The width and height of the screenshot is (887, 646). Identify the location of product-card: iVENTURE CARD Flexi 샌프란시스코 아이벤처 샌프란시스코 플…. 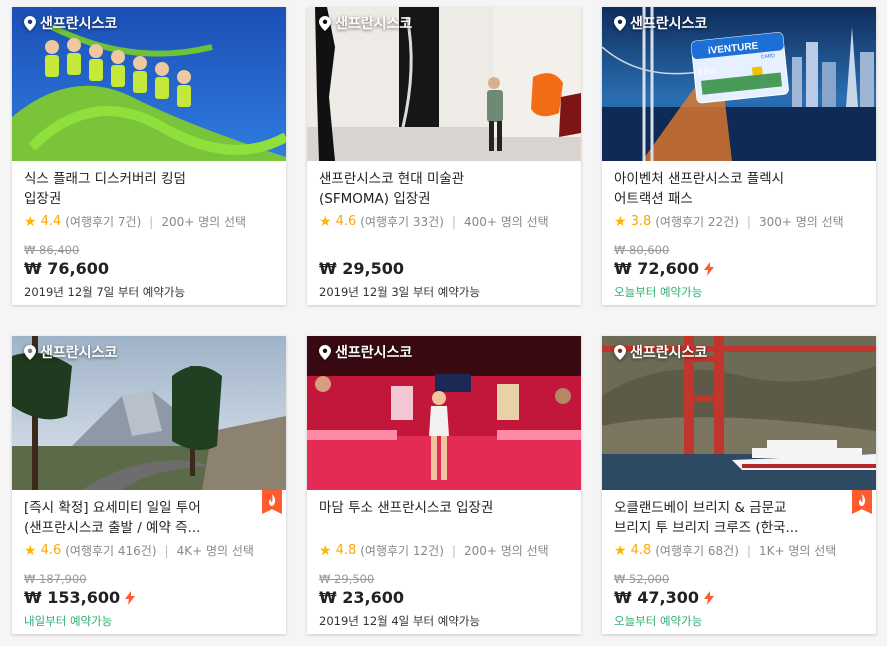
(739, 156).